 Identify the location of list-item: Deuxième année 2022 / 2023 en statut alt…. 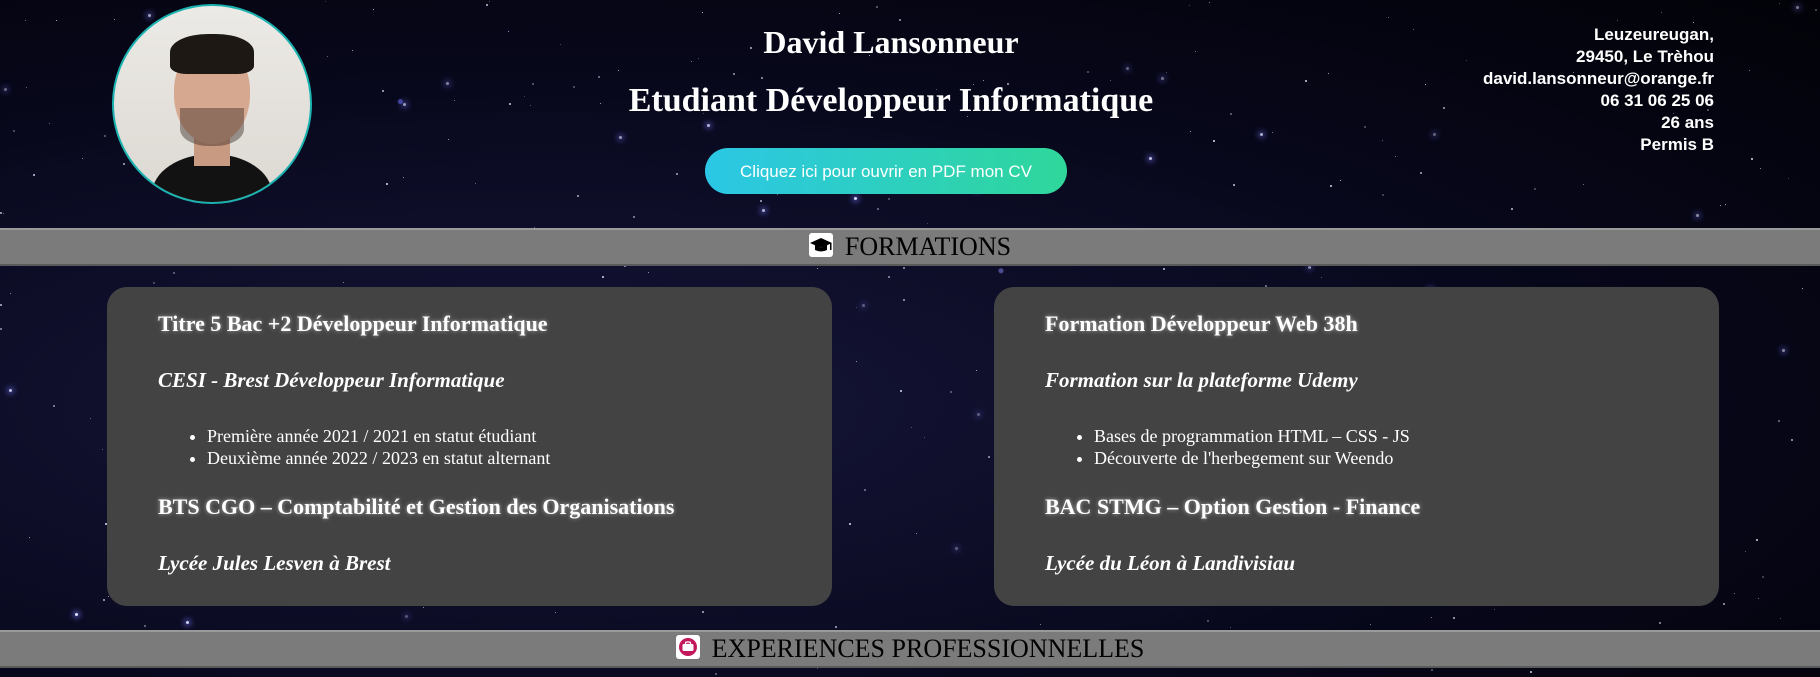
(378, 458).